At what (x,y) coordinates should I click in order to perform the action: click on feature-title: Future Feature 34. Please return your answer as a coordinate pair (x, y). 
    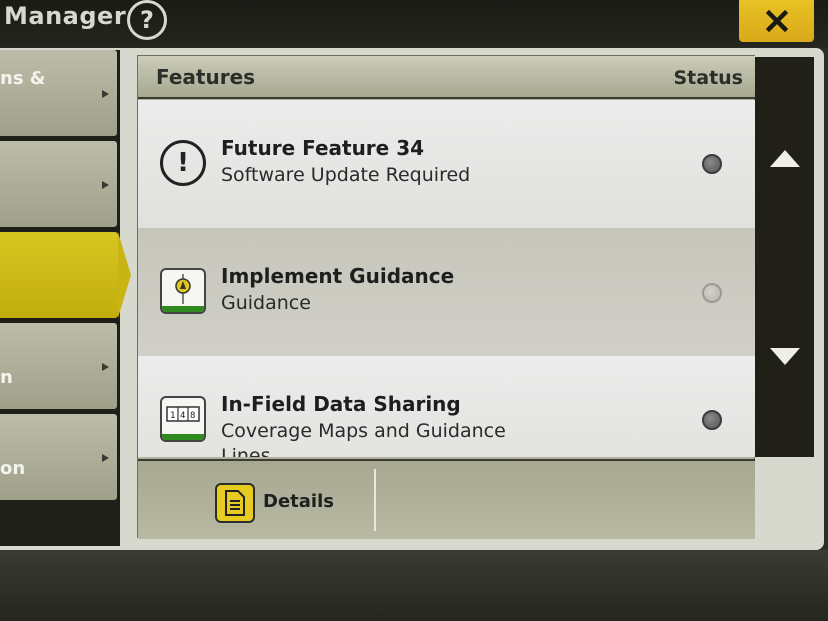
    Looking at the image, I should click on (323, 148).